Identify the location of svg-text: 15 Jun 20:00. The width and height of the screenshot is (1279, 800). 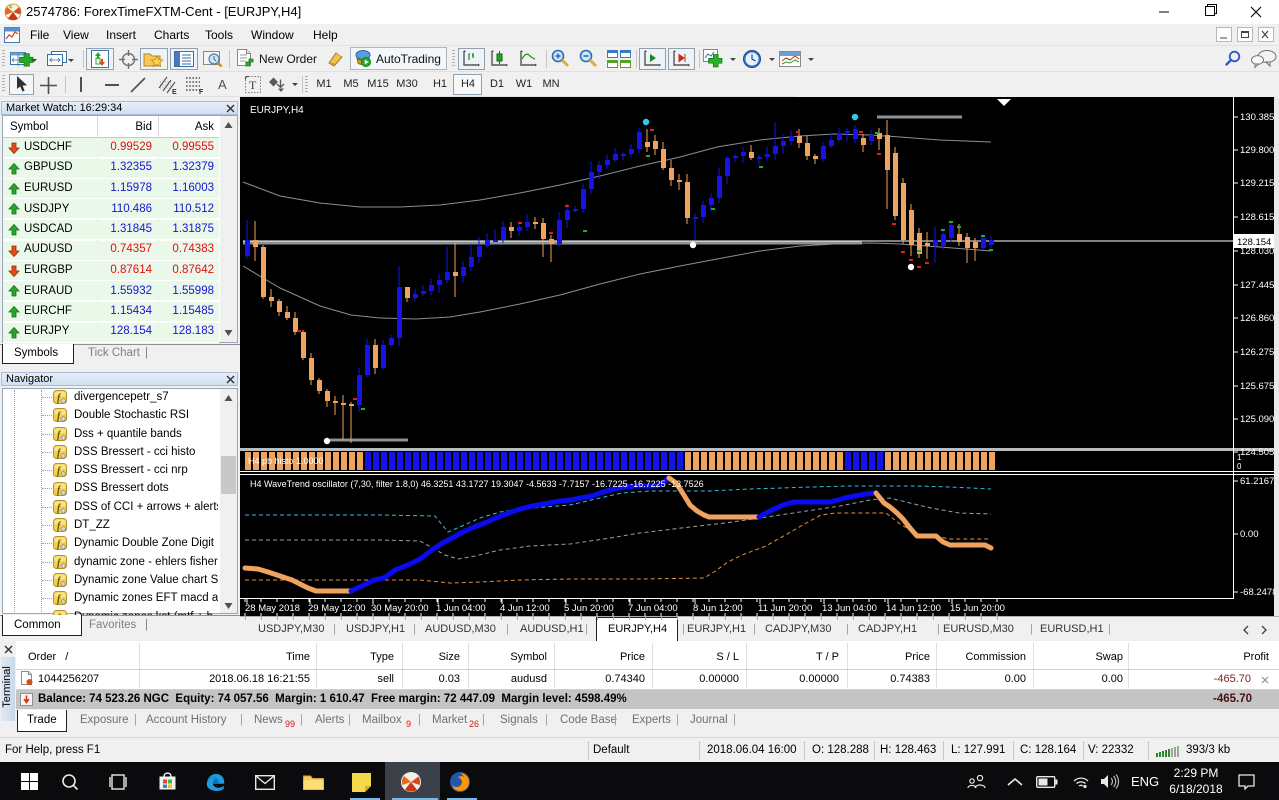
(977, 608).